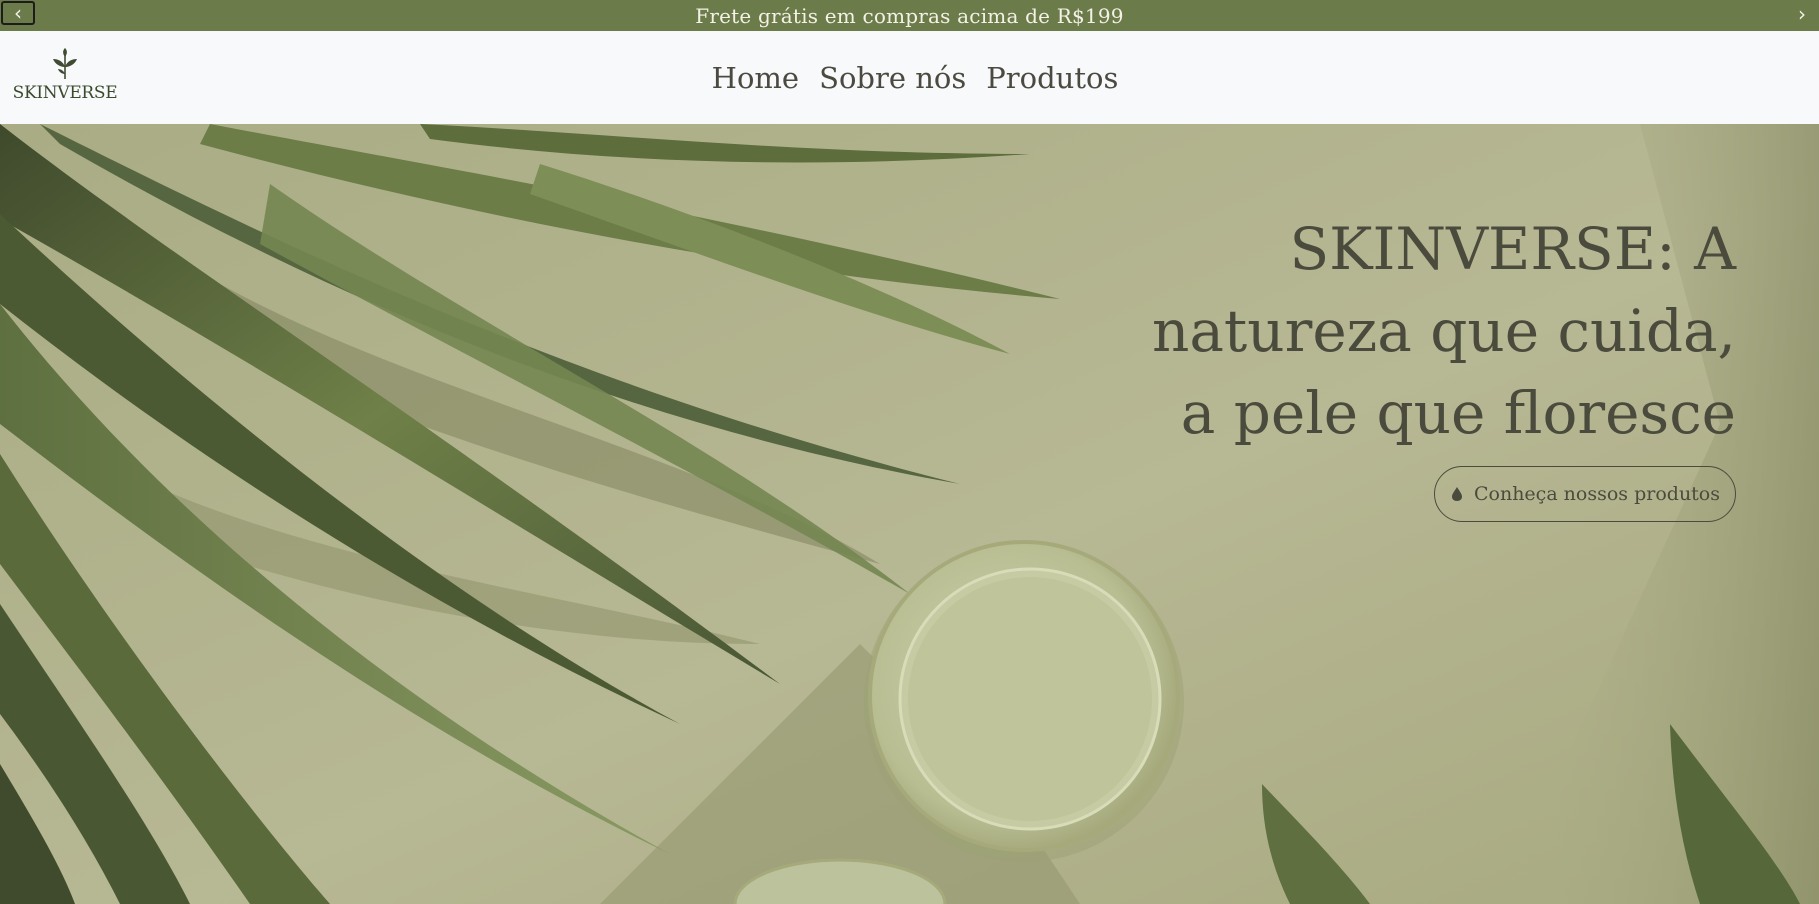 The image size is (1819, 904). Describe the element at coordinates (1458, 413) in the screenshot. I see `hero-title-line: a pele que floresce` at that location.